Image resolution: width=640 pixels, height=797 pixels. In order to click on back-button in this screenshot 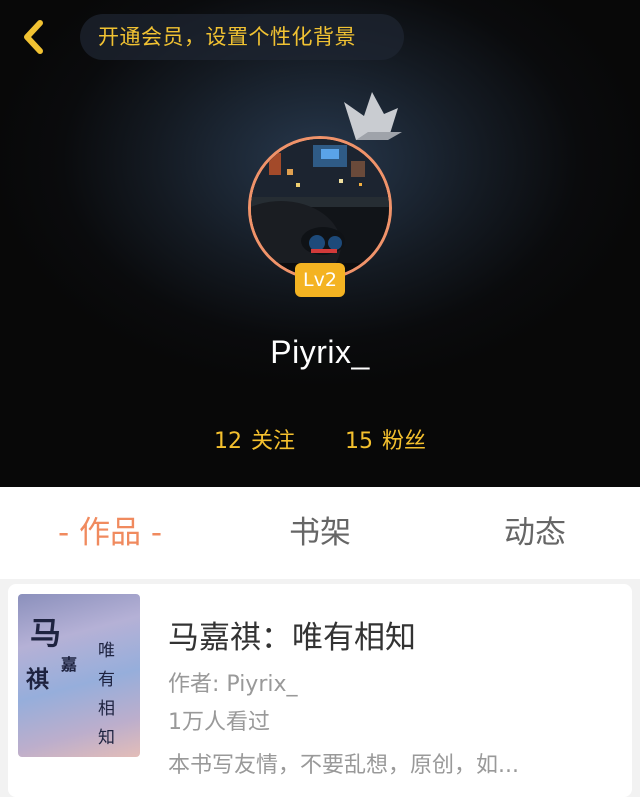, I will do `click(34, 37)`.